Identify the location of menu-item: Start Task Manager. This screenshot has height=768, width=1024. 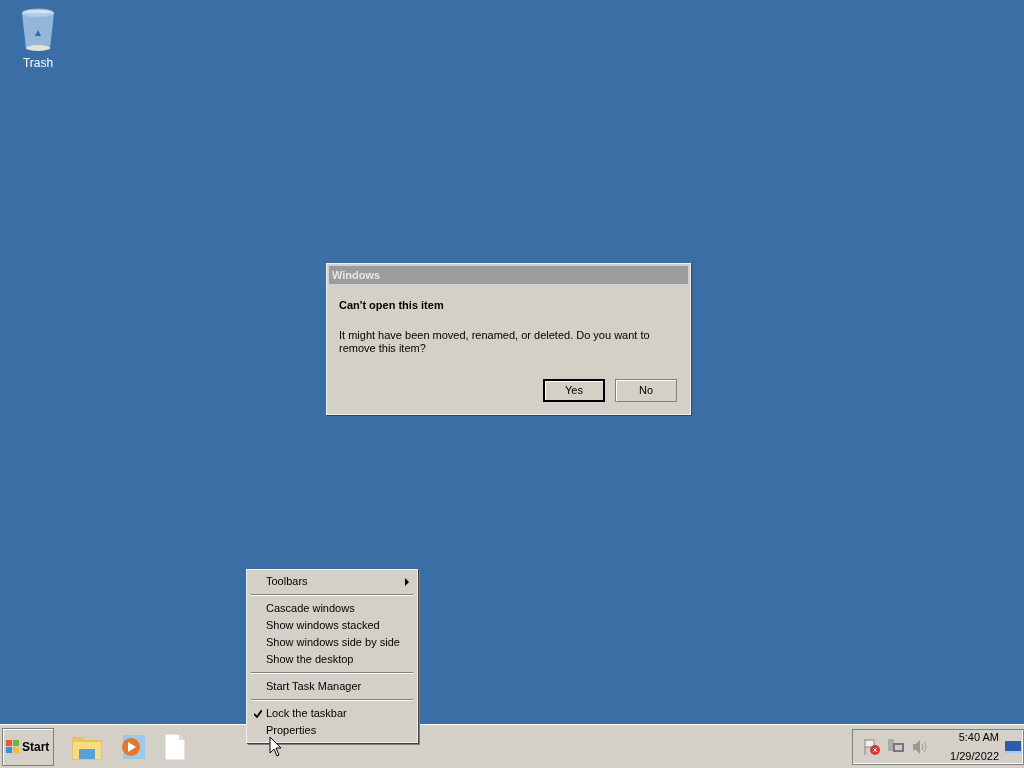
(332, 686).